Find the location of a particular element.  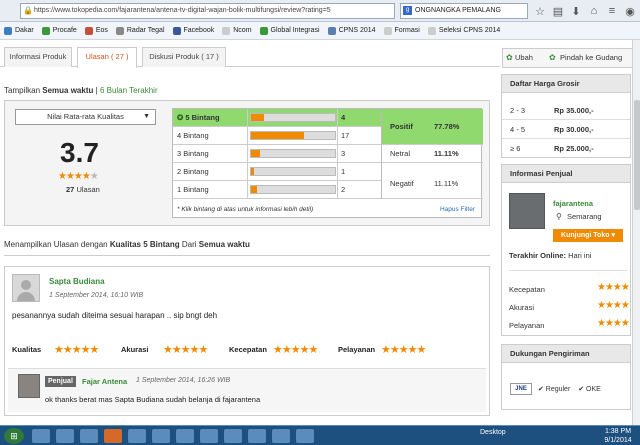

shipping-oke: ✔ OKE is located at coordinates (589, 389).